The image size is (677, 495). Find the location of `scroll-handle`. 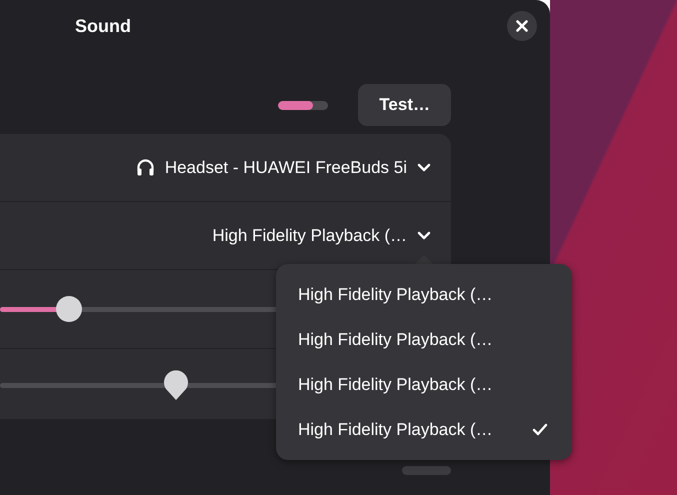

scroll-handle is located at coordinates (426, 470).